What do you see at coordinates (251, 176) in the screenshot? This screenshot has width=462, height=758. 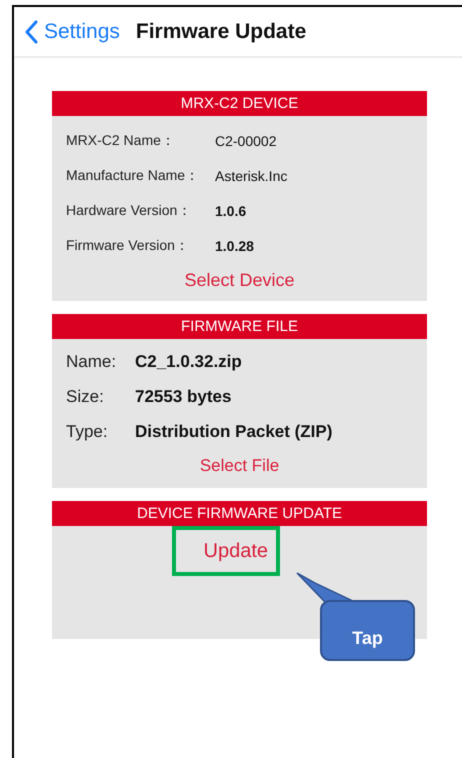 I see `field-value: Asterisk.Inc` at bounding box center [251, 176].